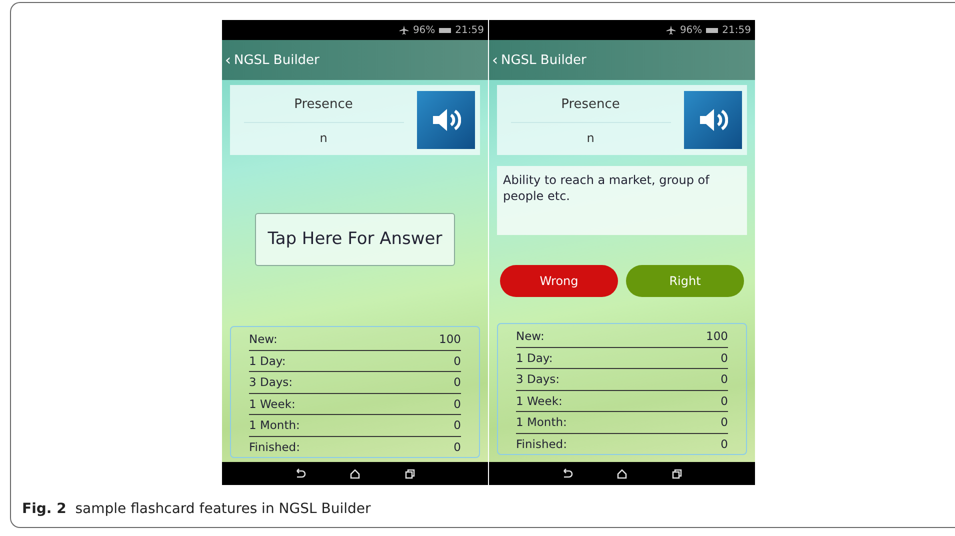 The height and width of the screenshot is (536, 955). Describe the element at coordinates (622, 200) in the screenshot. I see `definition-text: Ability to reach a market, group of people etc.` at that location.